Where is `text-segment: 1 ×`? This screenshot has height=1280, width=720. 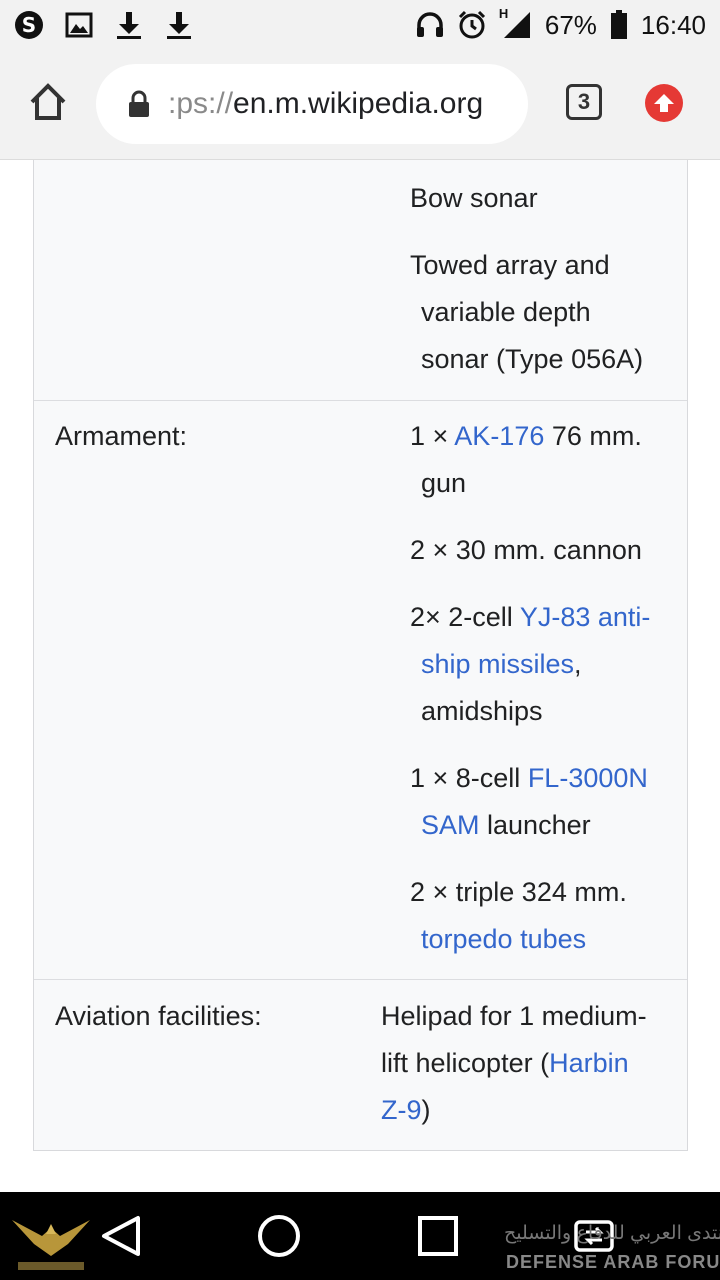 text-segment: 1 × is located at coordinates (432, 436).